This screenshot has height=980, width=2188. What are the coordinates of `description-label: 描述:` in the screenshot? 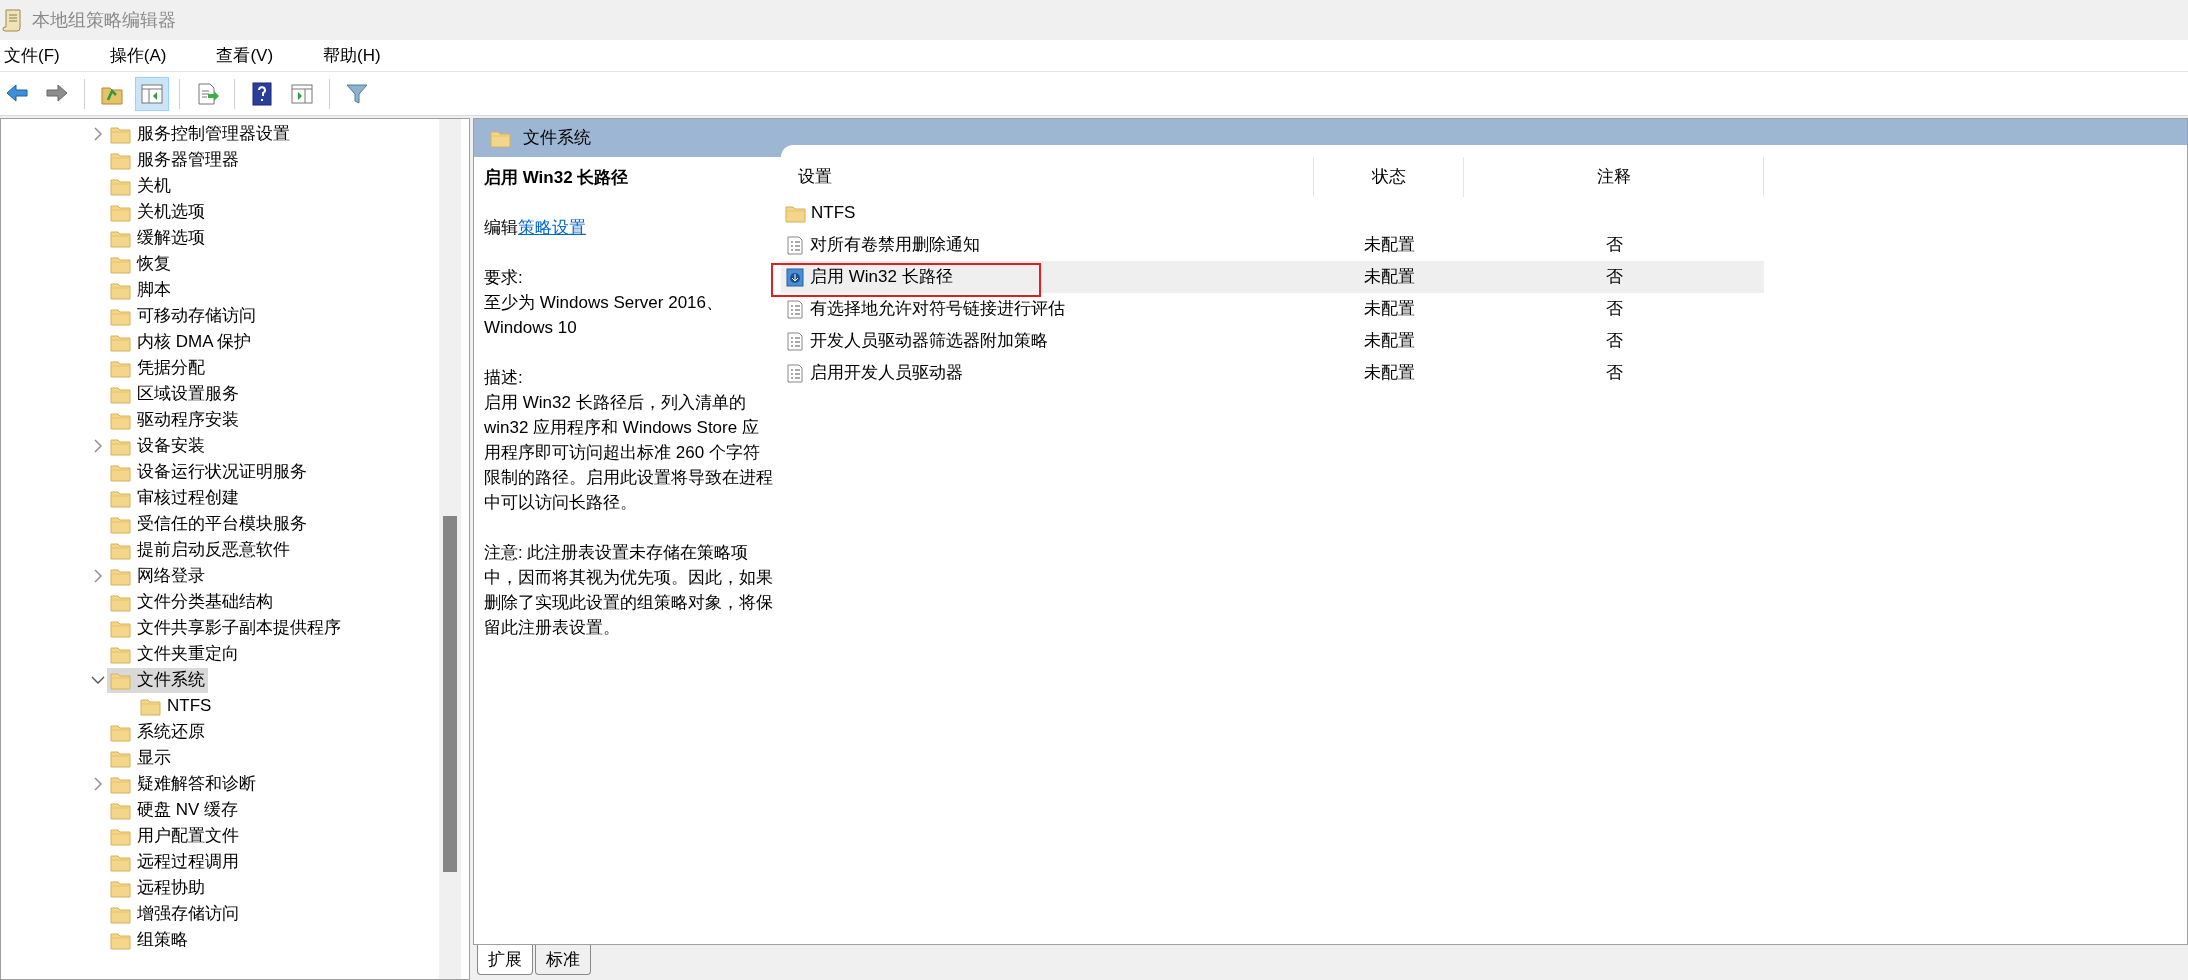 It's located at (504, 378).